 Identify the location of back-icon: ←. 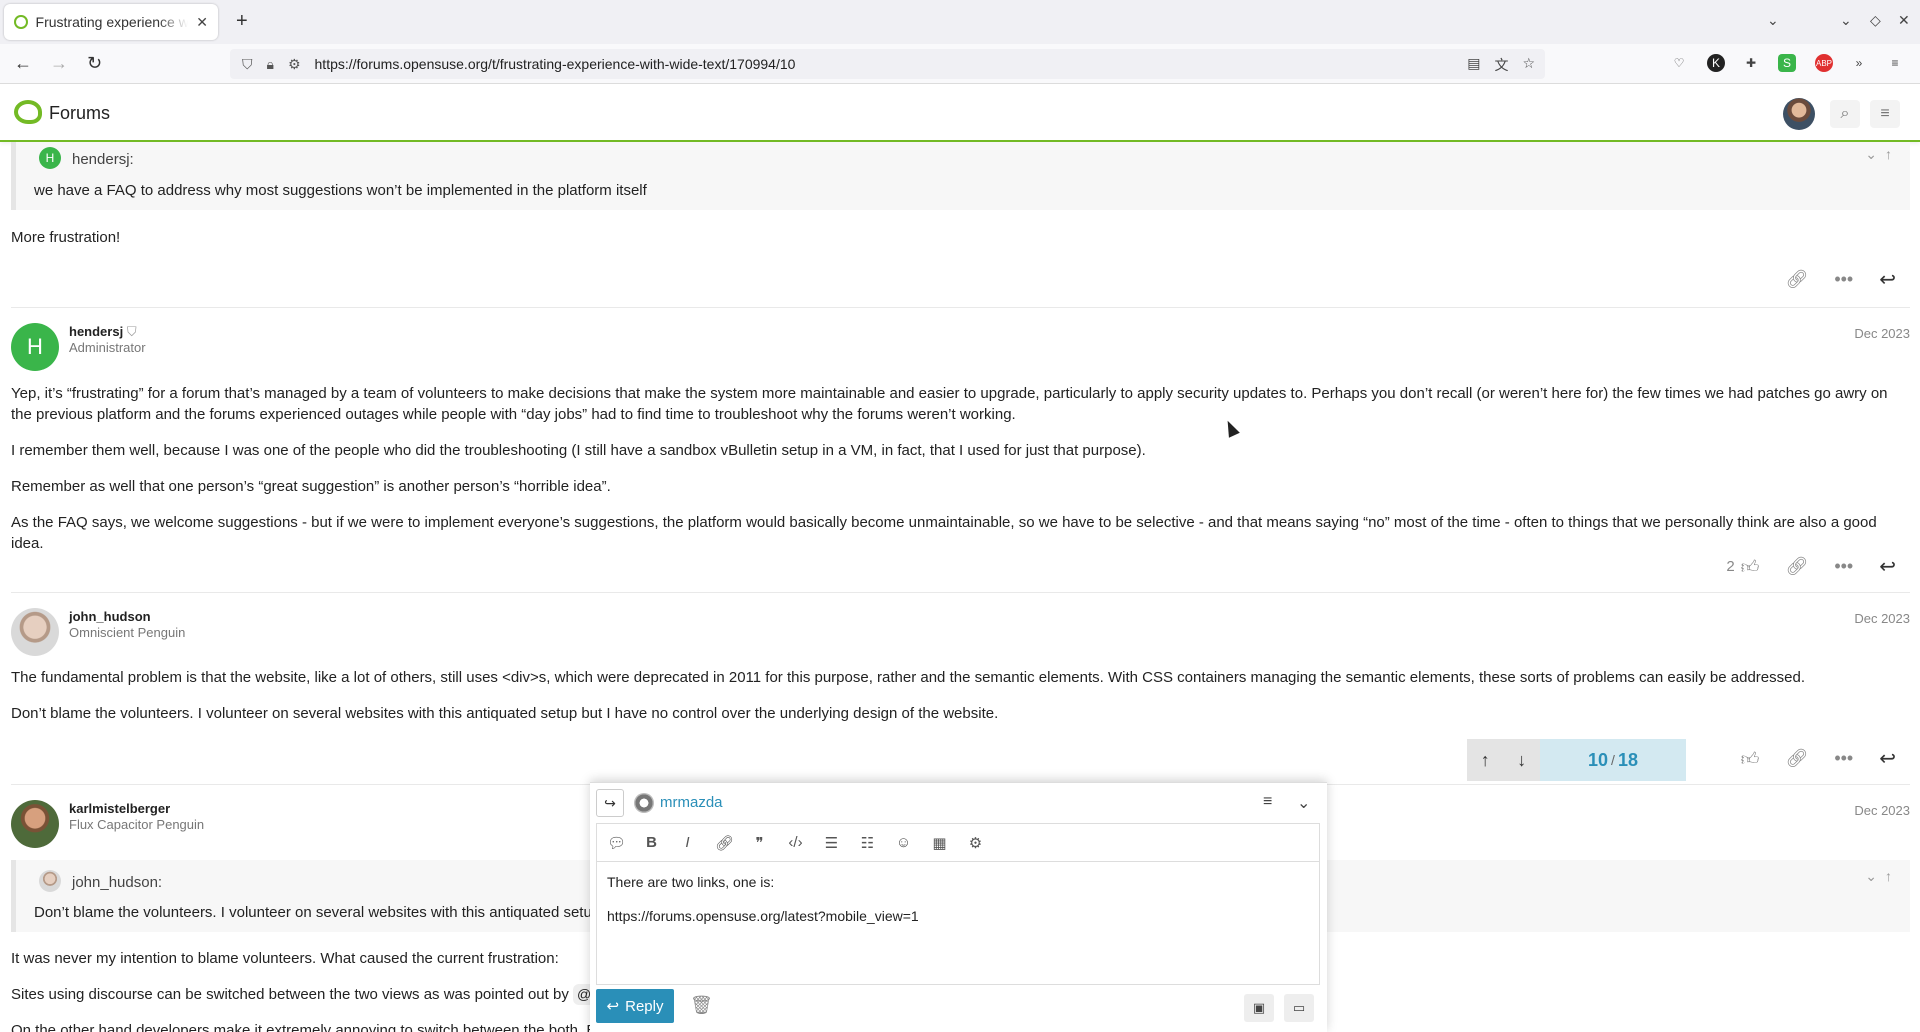
(23, 63).